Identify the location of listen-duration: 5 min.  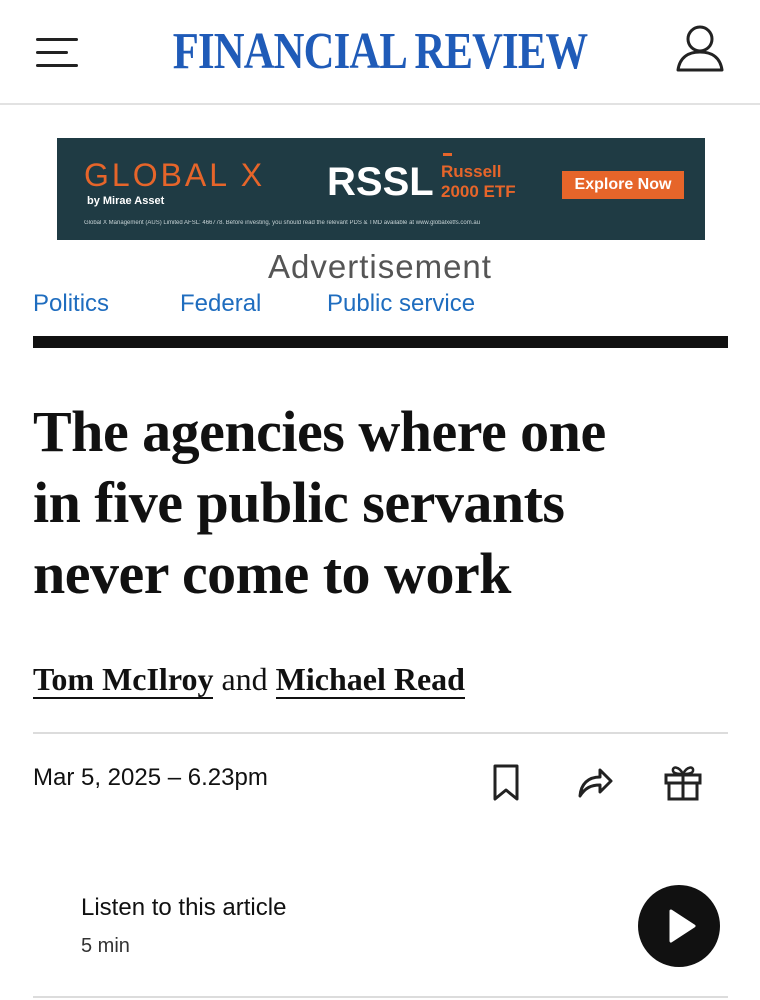
(105, 946).